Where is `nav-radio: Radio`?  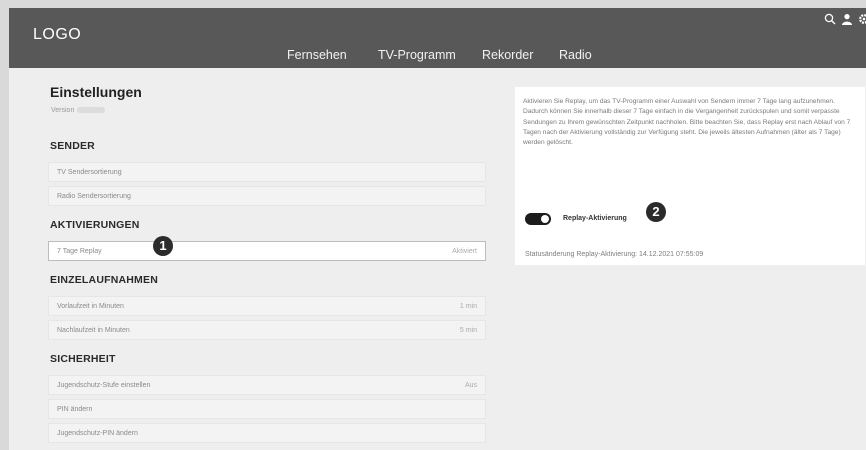
nav-radio: Radio is located at coordinates (575, 55).